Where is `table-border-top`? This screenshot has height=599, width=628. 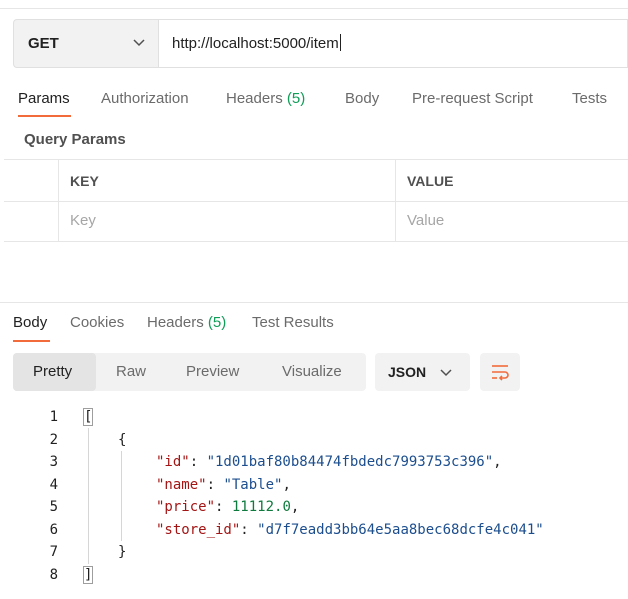 table-border-top is located at coordinates (316, 159).